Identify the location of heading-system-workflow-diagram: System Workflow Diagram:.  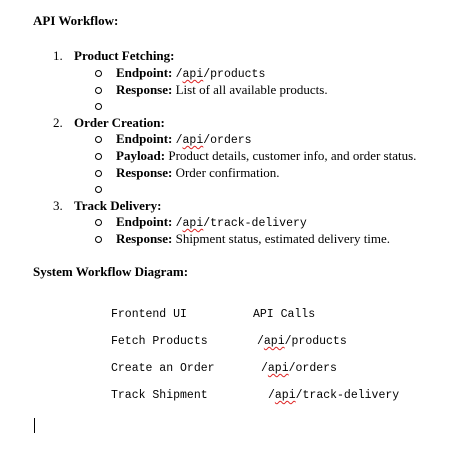
(111, 271).